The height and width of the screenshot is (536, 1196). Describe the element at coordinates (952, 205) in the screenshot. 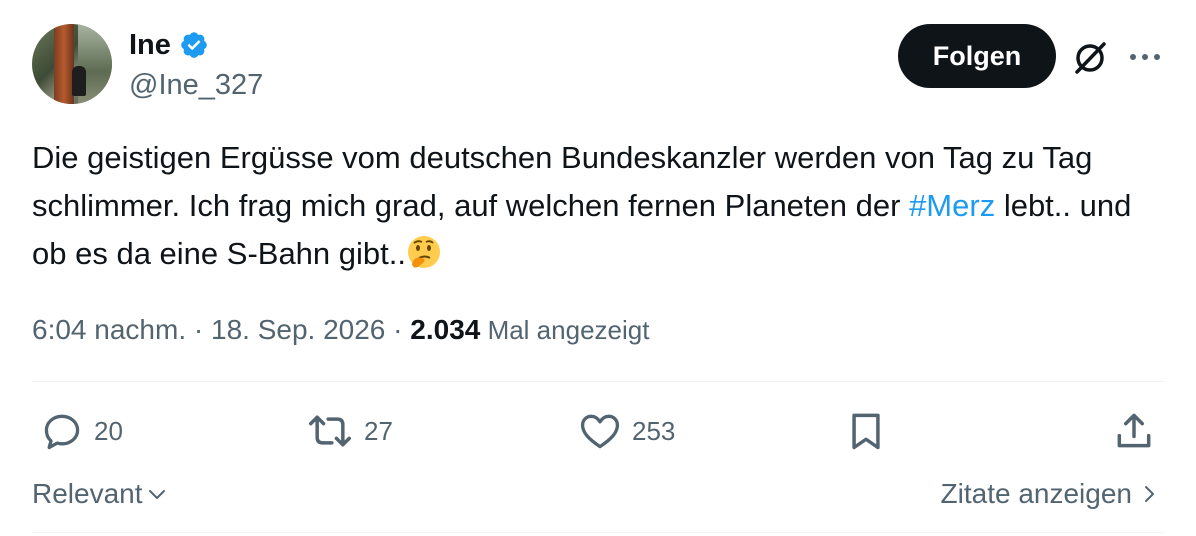

I see `hashtag-link: #Merz` at that location.